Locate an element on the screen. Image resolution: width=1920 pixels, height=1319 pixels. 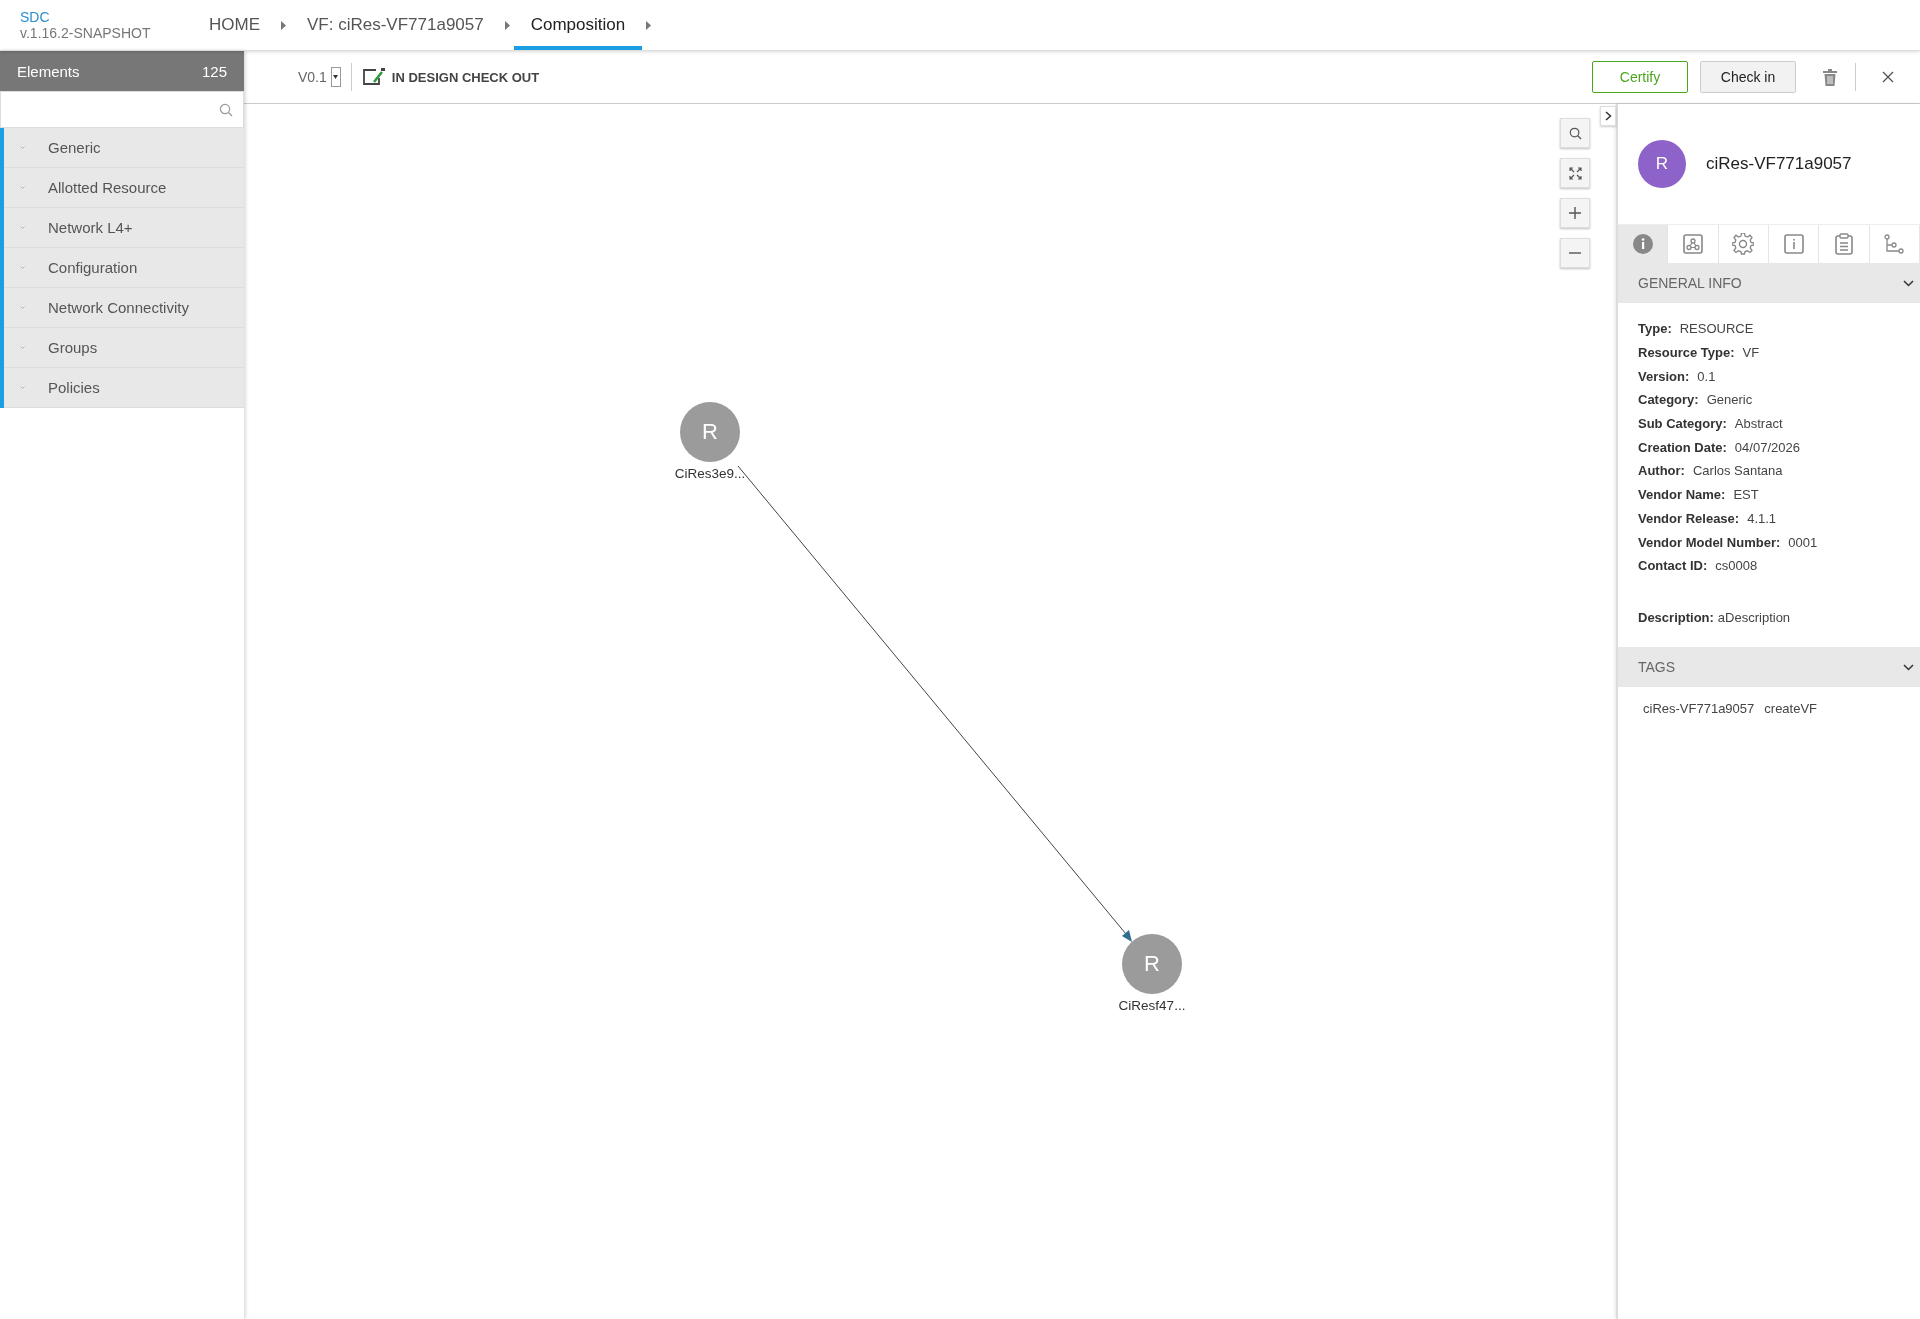
field-label: Resource Type: is located at coordinates (1686, 353).